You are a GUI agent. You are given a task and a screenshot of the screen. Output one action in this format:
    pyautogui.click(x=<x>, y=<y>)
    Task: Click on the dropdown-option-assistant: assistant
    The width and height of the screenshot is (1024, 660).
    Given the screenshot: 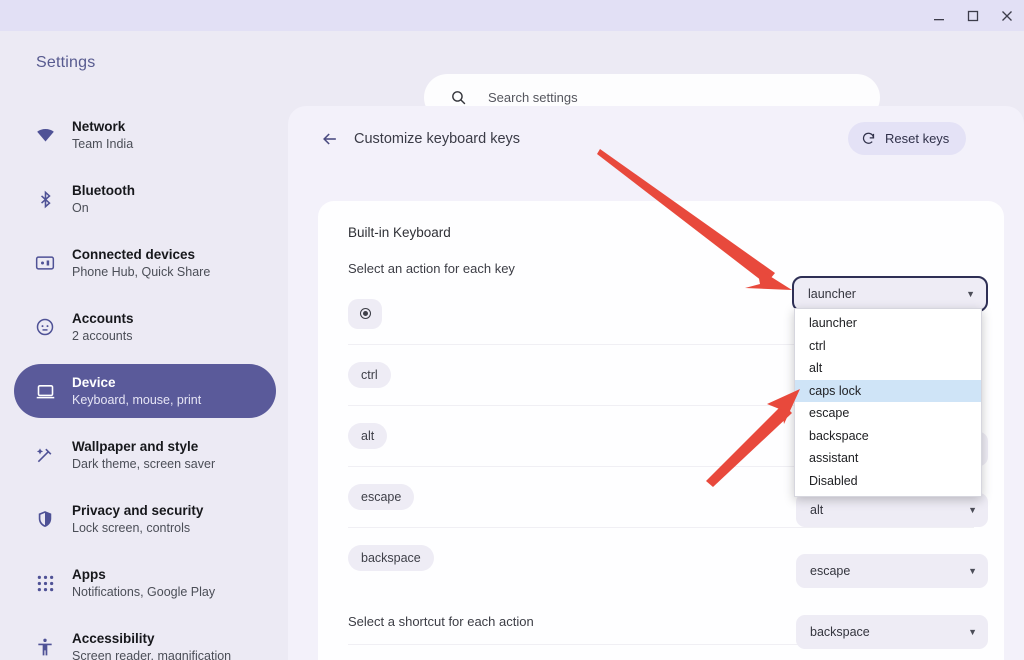 What is the action you would take?
    pyautogui.click(x=888, y=458)
    